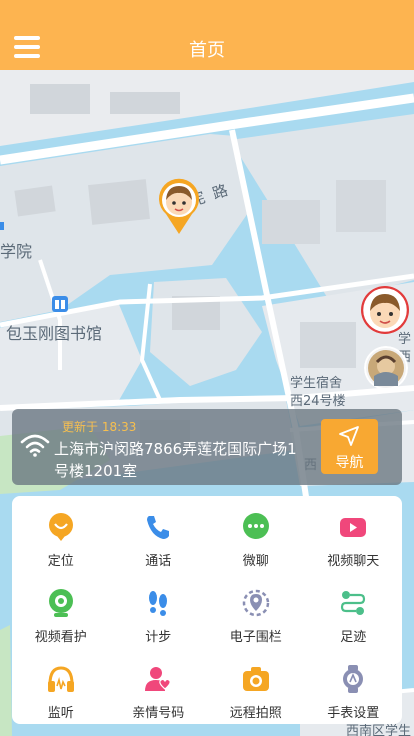 Image resolution: width=414 pixels, height=736 pixels. What do you see at coordinates (318, 401) in the screenshot?
I see `dorm-building-label: 西24号楼` at bounding box center [318, 401].